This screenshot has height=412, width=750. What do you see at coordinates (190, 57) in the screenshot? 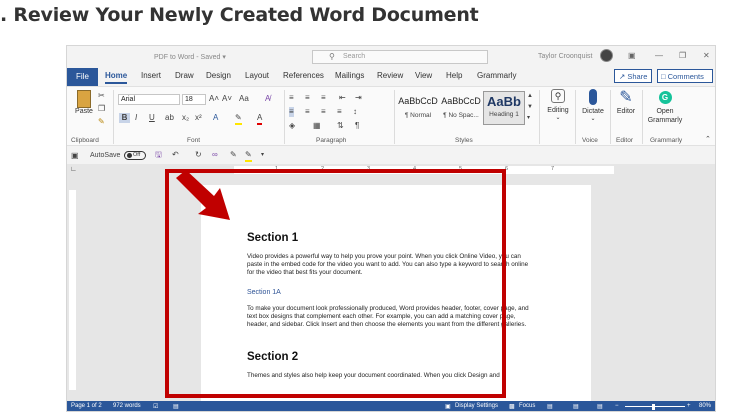
I see `document-title: PDF to Word - Saved ▾` at bounding box center [190, 57].